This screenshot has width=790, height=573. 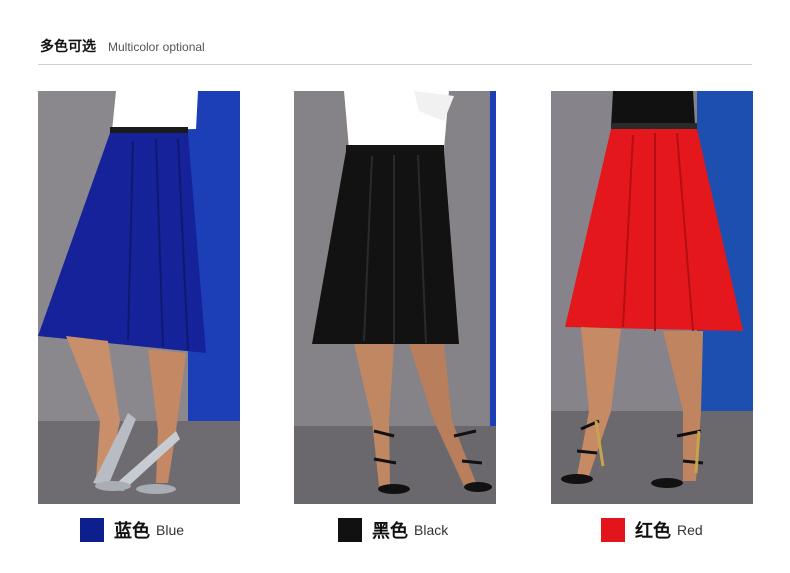 I want to click on color-name-cn: 蓝色, so click(x=132, y=531).